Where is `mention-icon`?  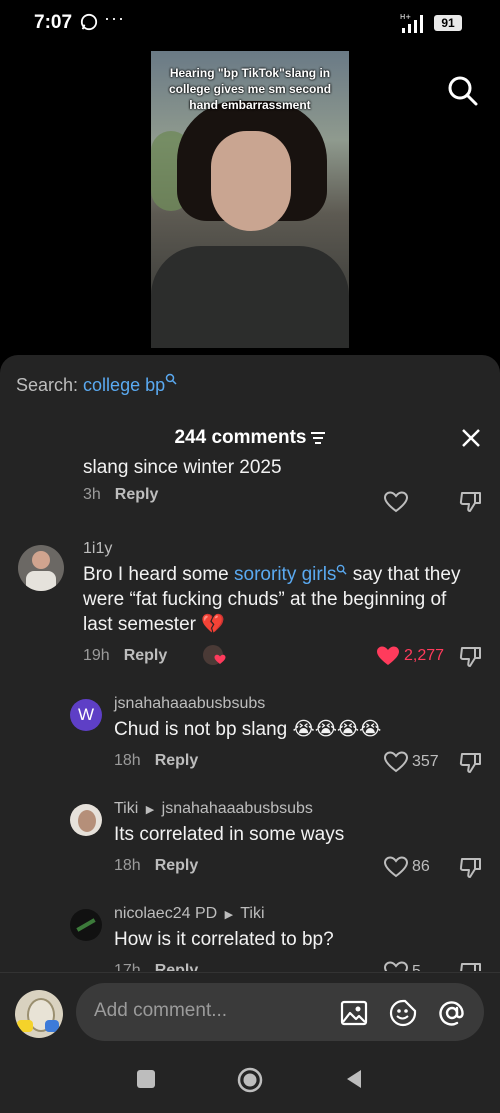 mention-icon is located at coordinates (452, 1013).